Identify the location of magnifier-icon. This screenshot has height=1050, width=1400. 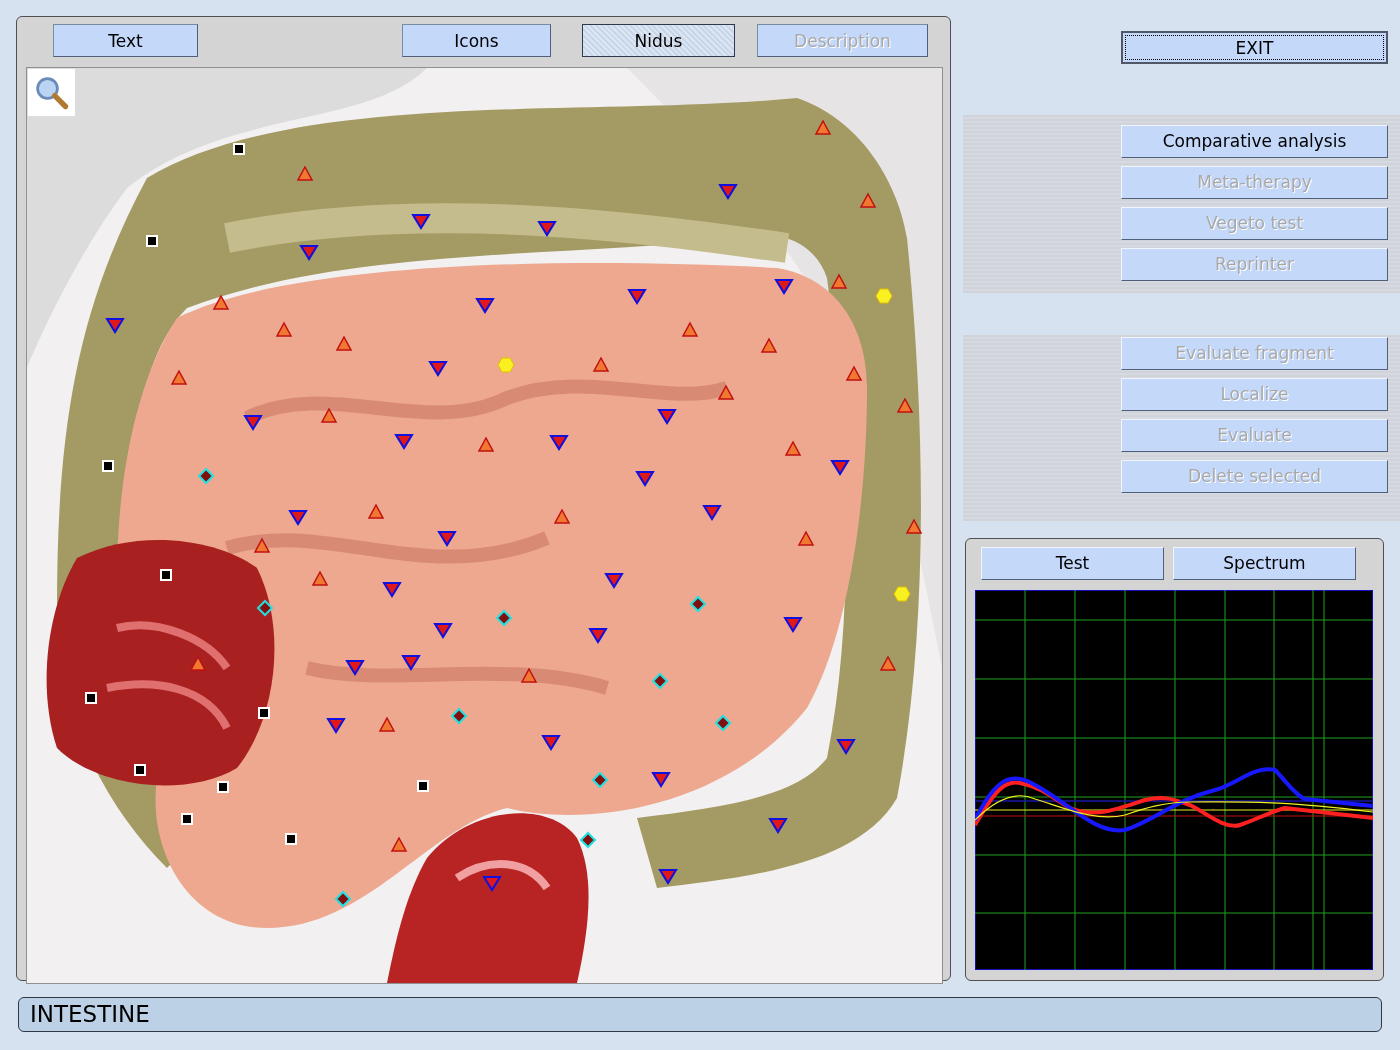
(51, 92).